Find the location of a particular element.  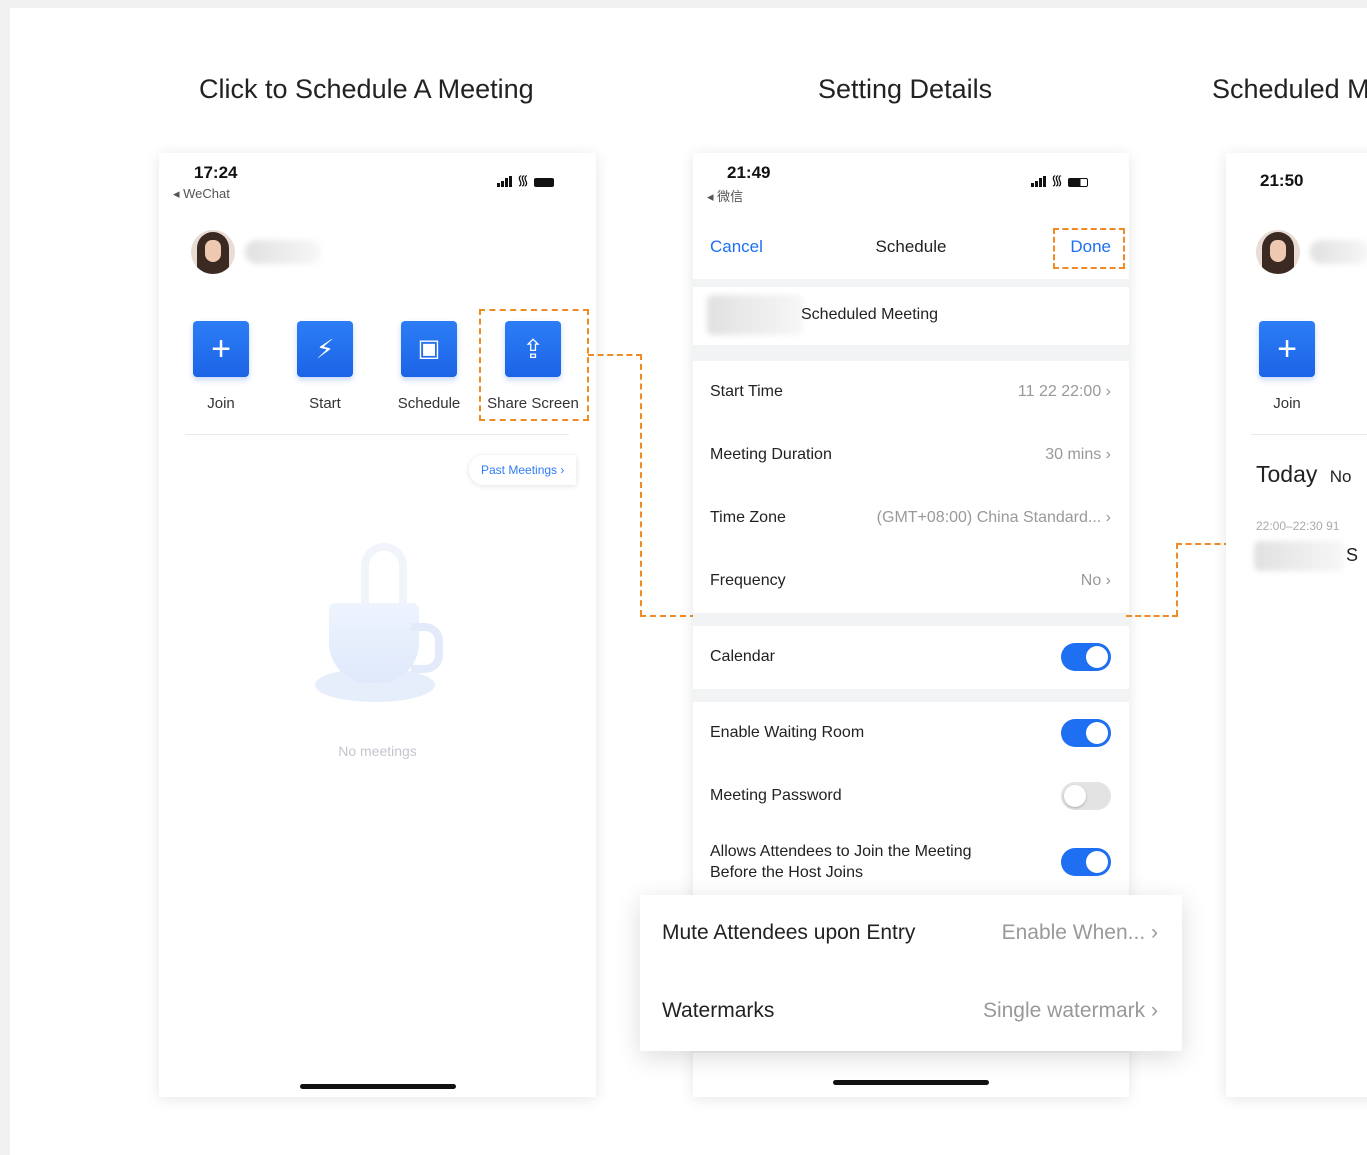

today-heading: Today No is located at coordinates (1304, 474).